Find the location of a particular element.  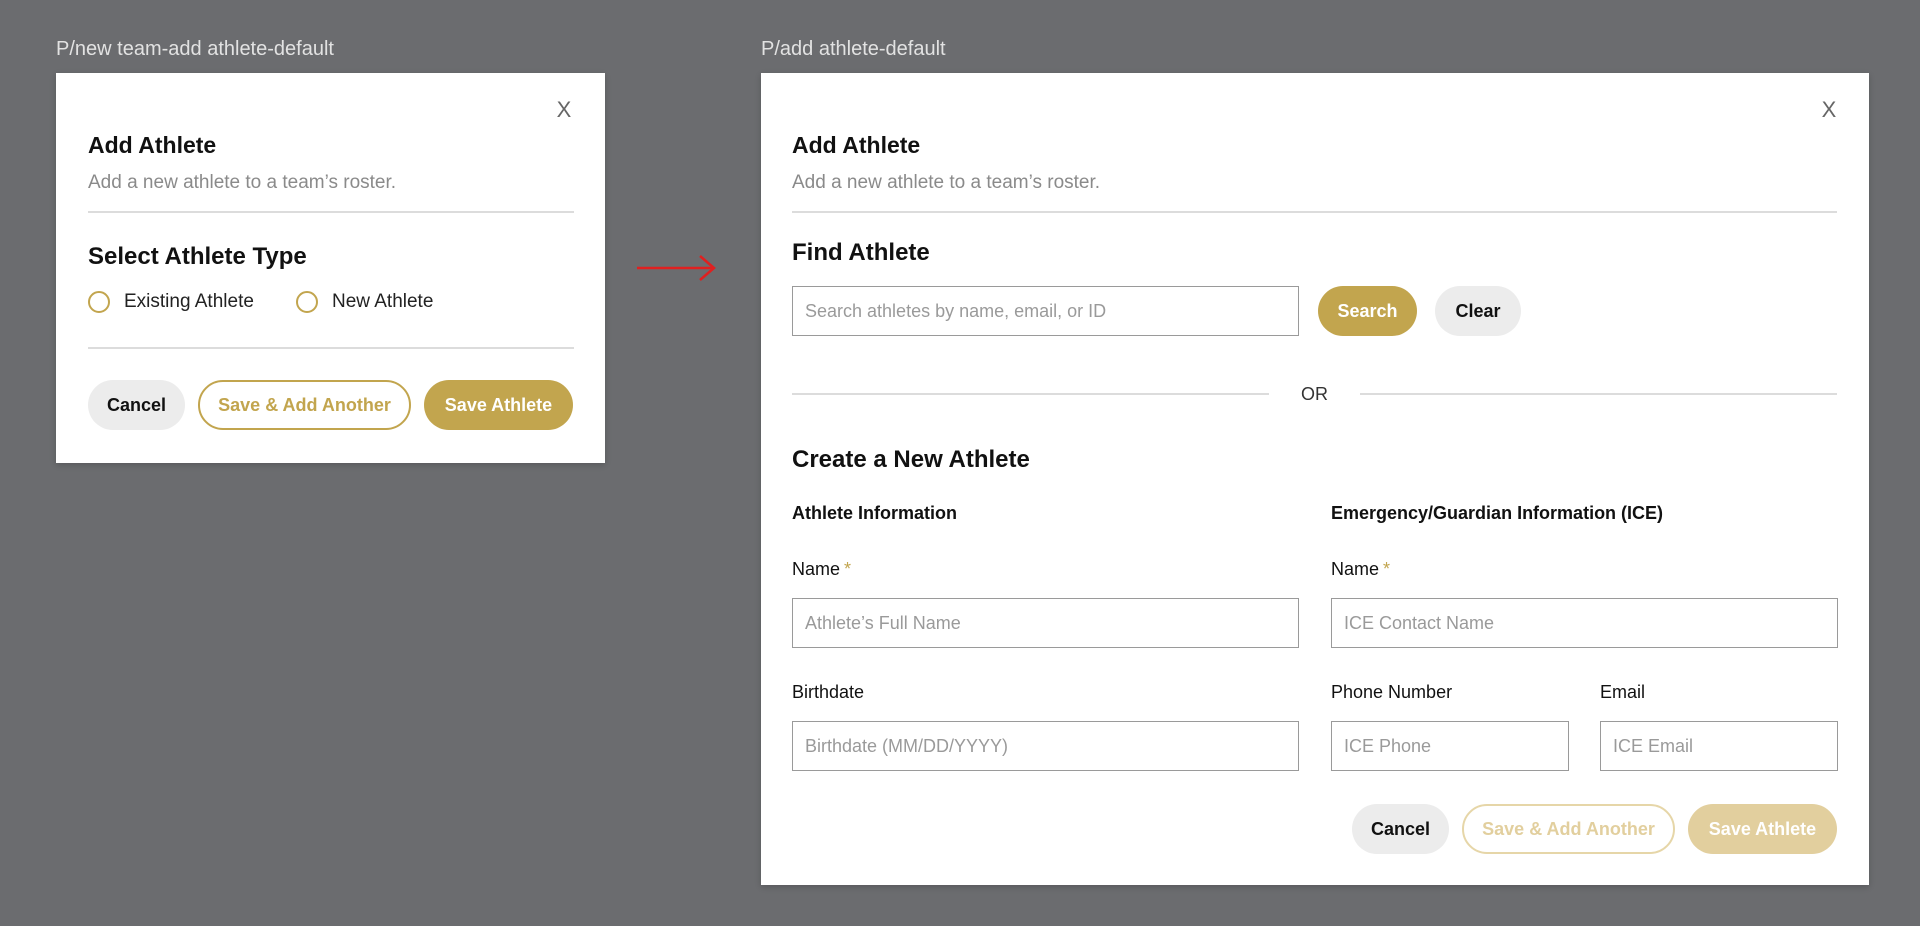

ice-name-label: Name * is located at coordinates (1360, 569).